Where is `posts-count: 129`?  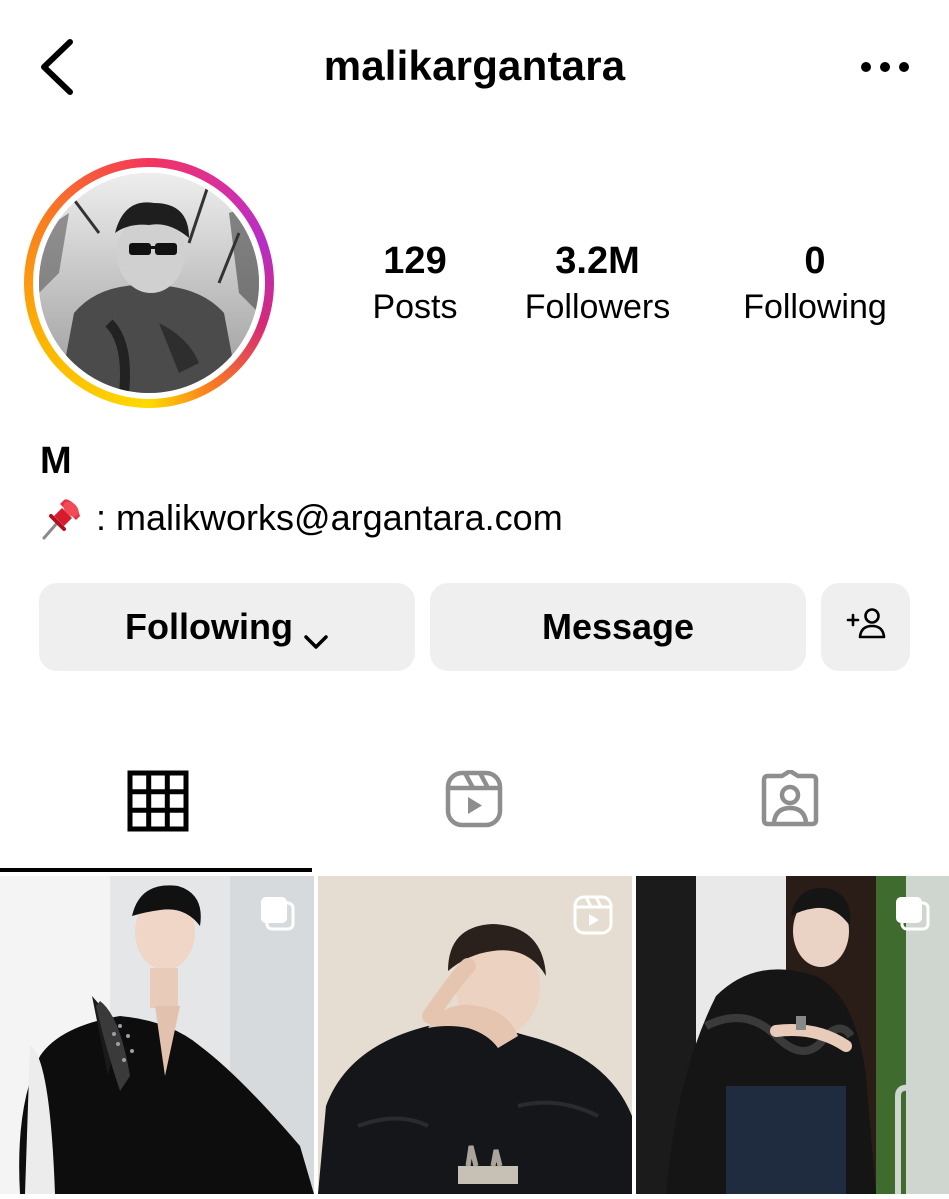 posts-count: 129 is located at coordinates (415, 261).